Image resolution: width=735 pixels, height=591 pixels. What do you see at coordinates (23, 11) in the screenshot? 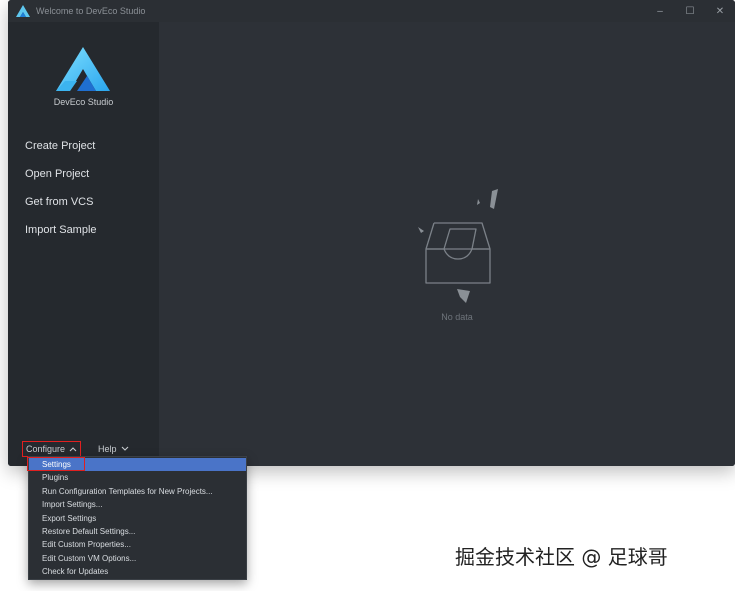
I see `deveco-logo-icon` at bounding box center [23, 11].